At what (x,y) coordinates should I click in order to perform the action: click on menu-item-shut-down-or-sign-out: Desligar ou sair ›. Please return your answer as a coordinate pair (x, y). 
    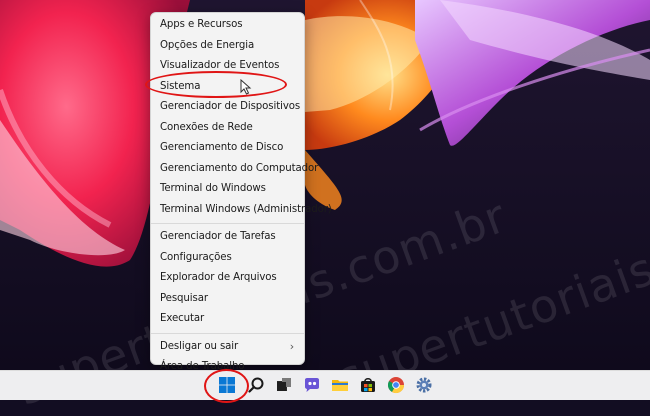
    Looking at the image, I should click on (227, 347).